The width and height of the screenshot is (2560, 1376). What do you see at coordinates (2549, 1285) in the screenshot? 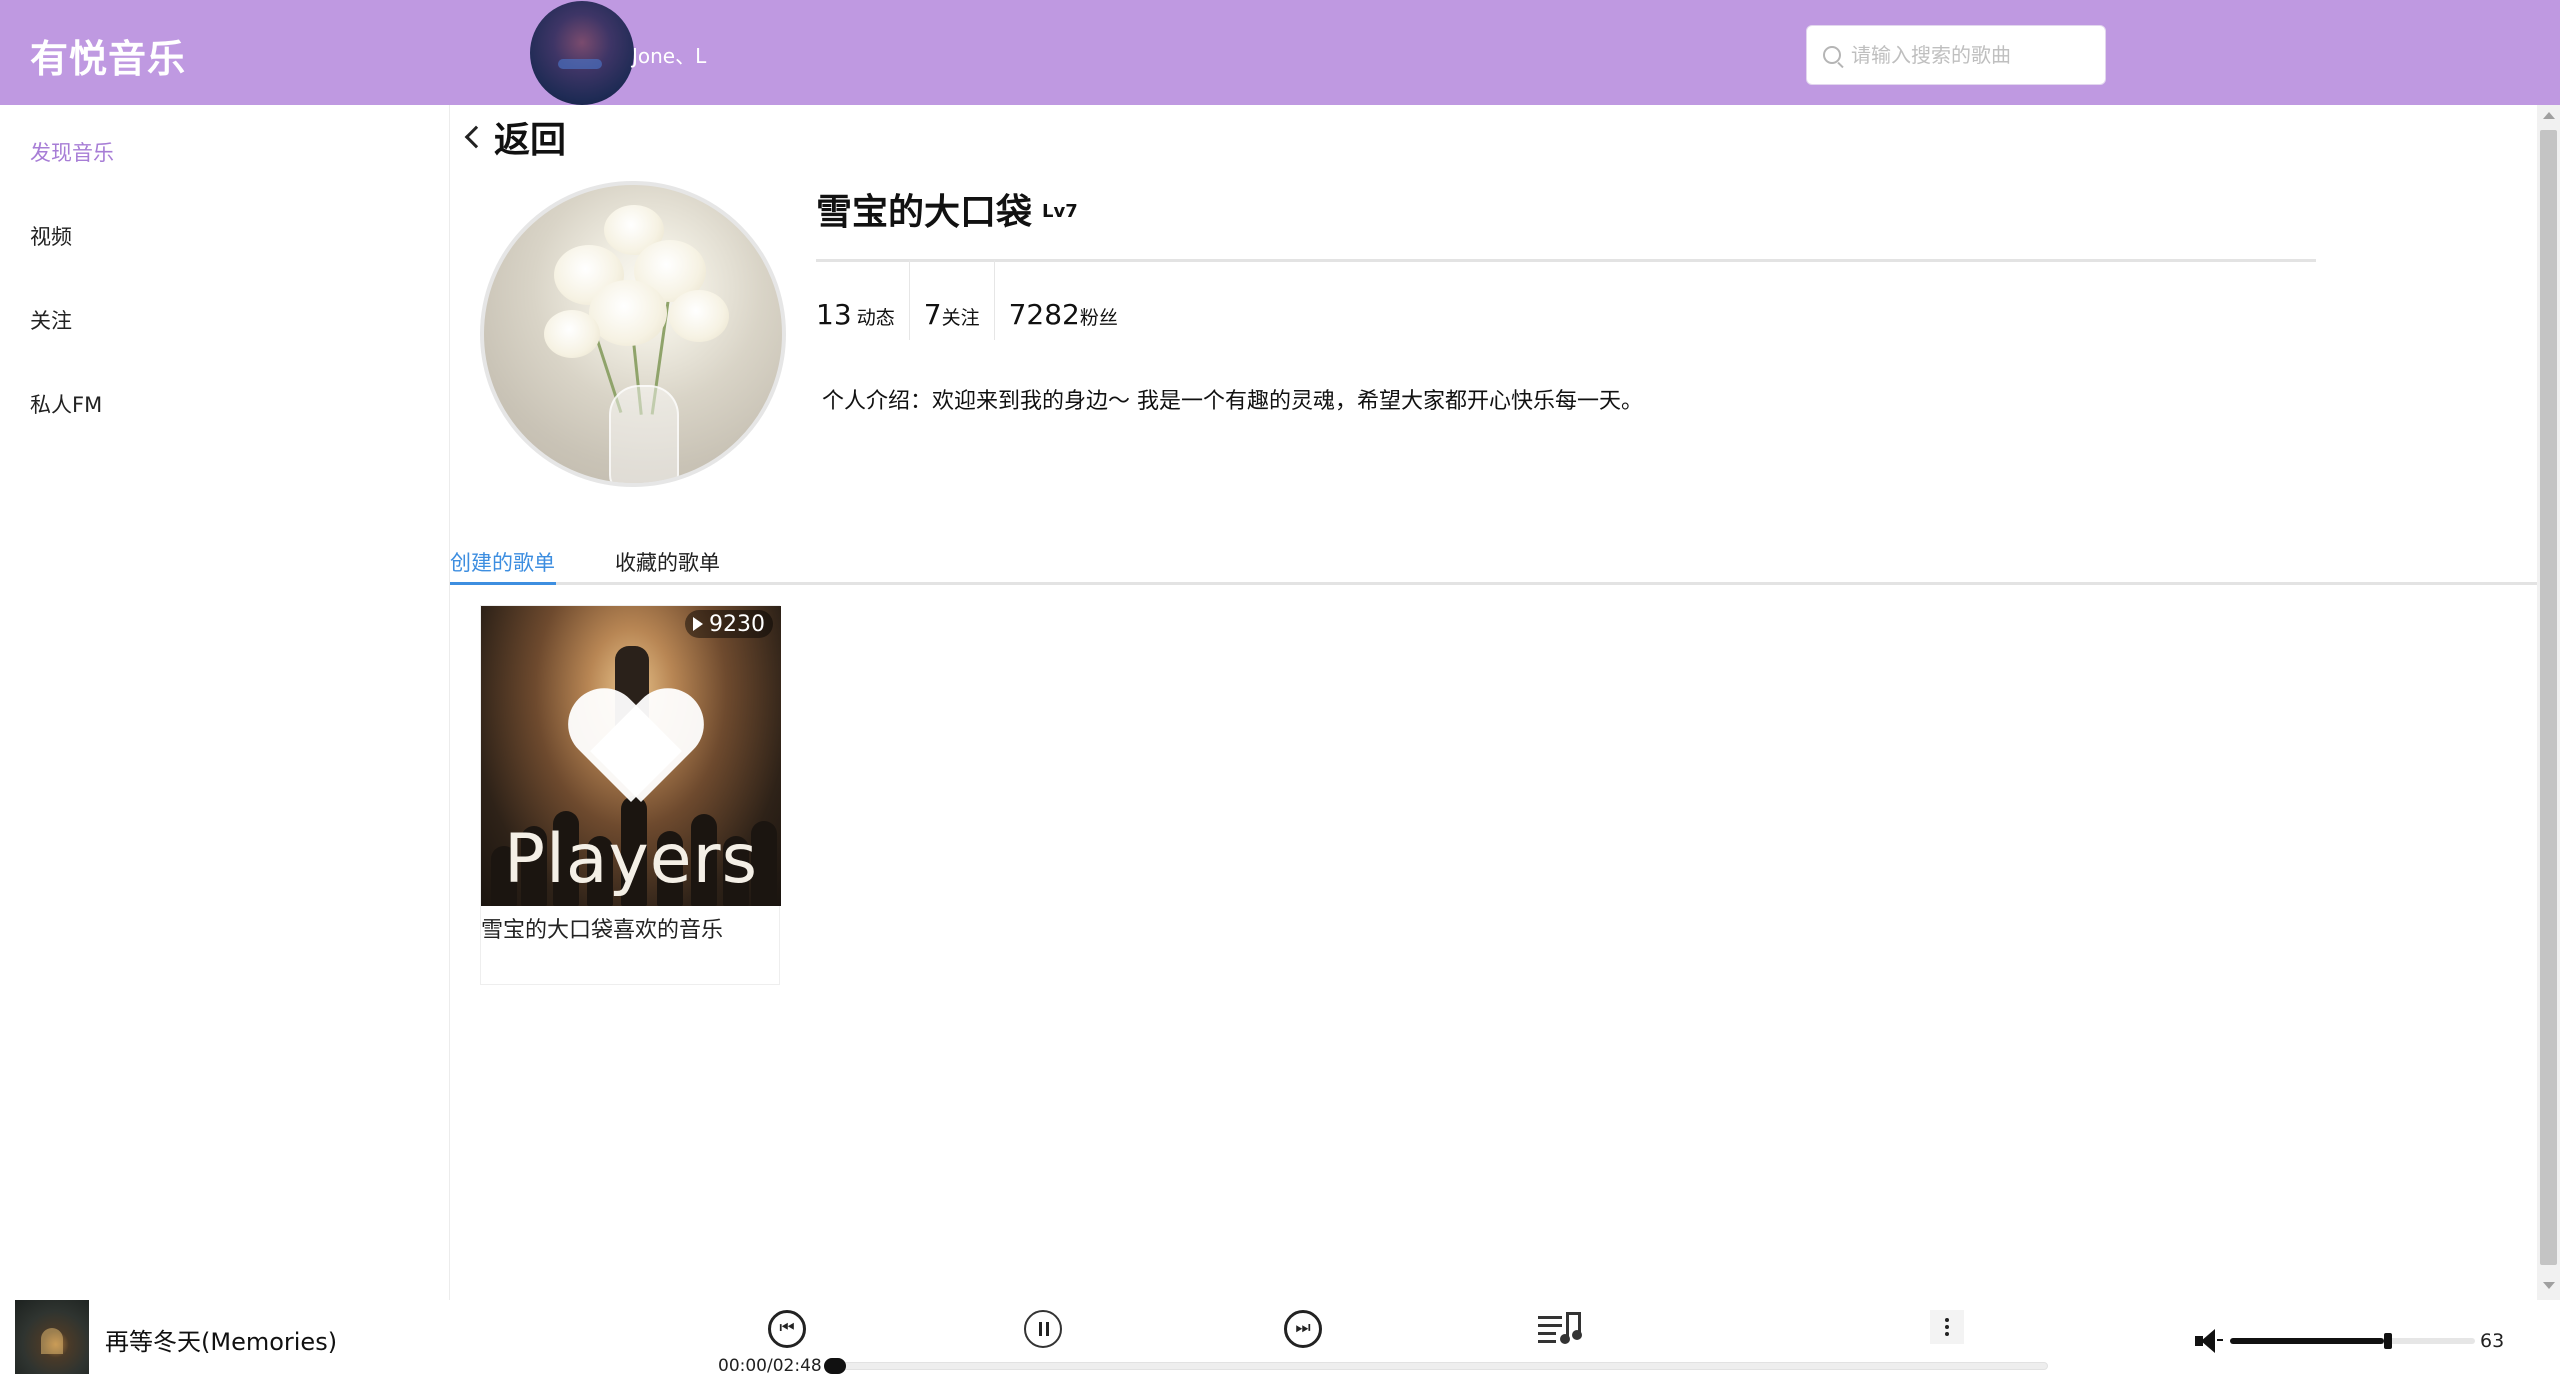
I see `scroll-down-icon` at bounding box center [2549, 1285].